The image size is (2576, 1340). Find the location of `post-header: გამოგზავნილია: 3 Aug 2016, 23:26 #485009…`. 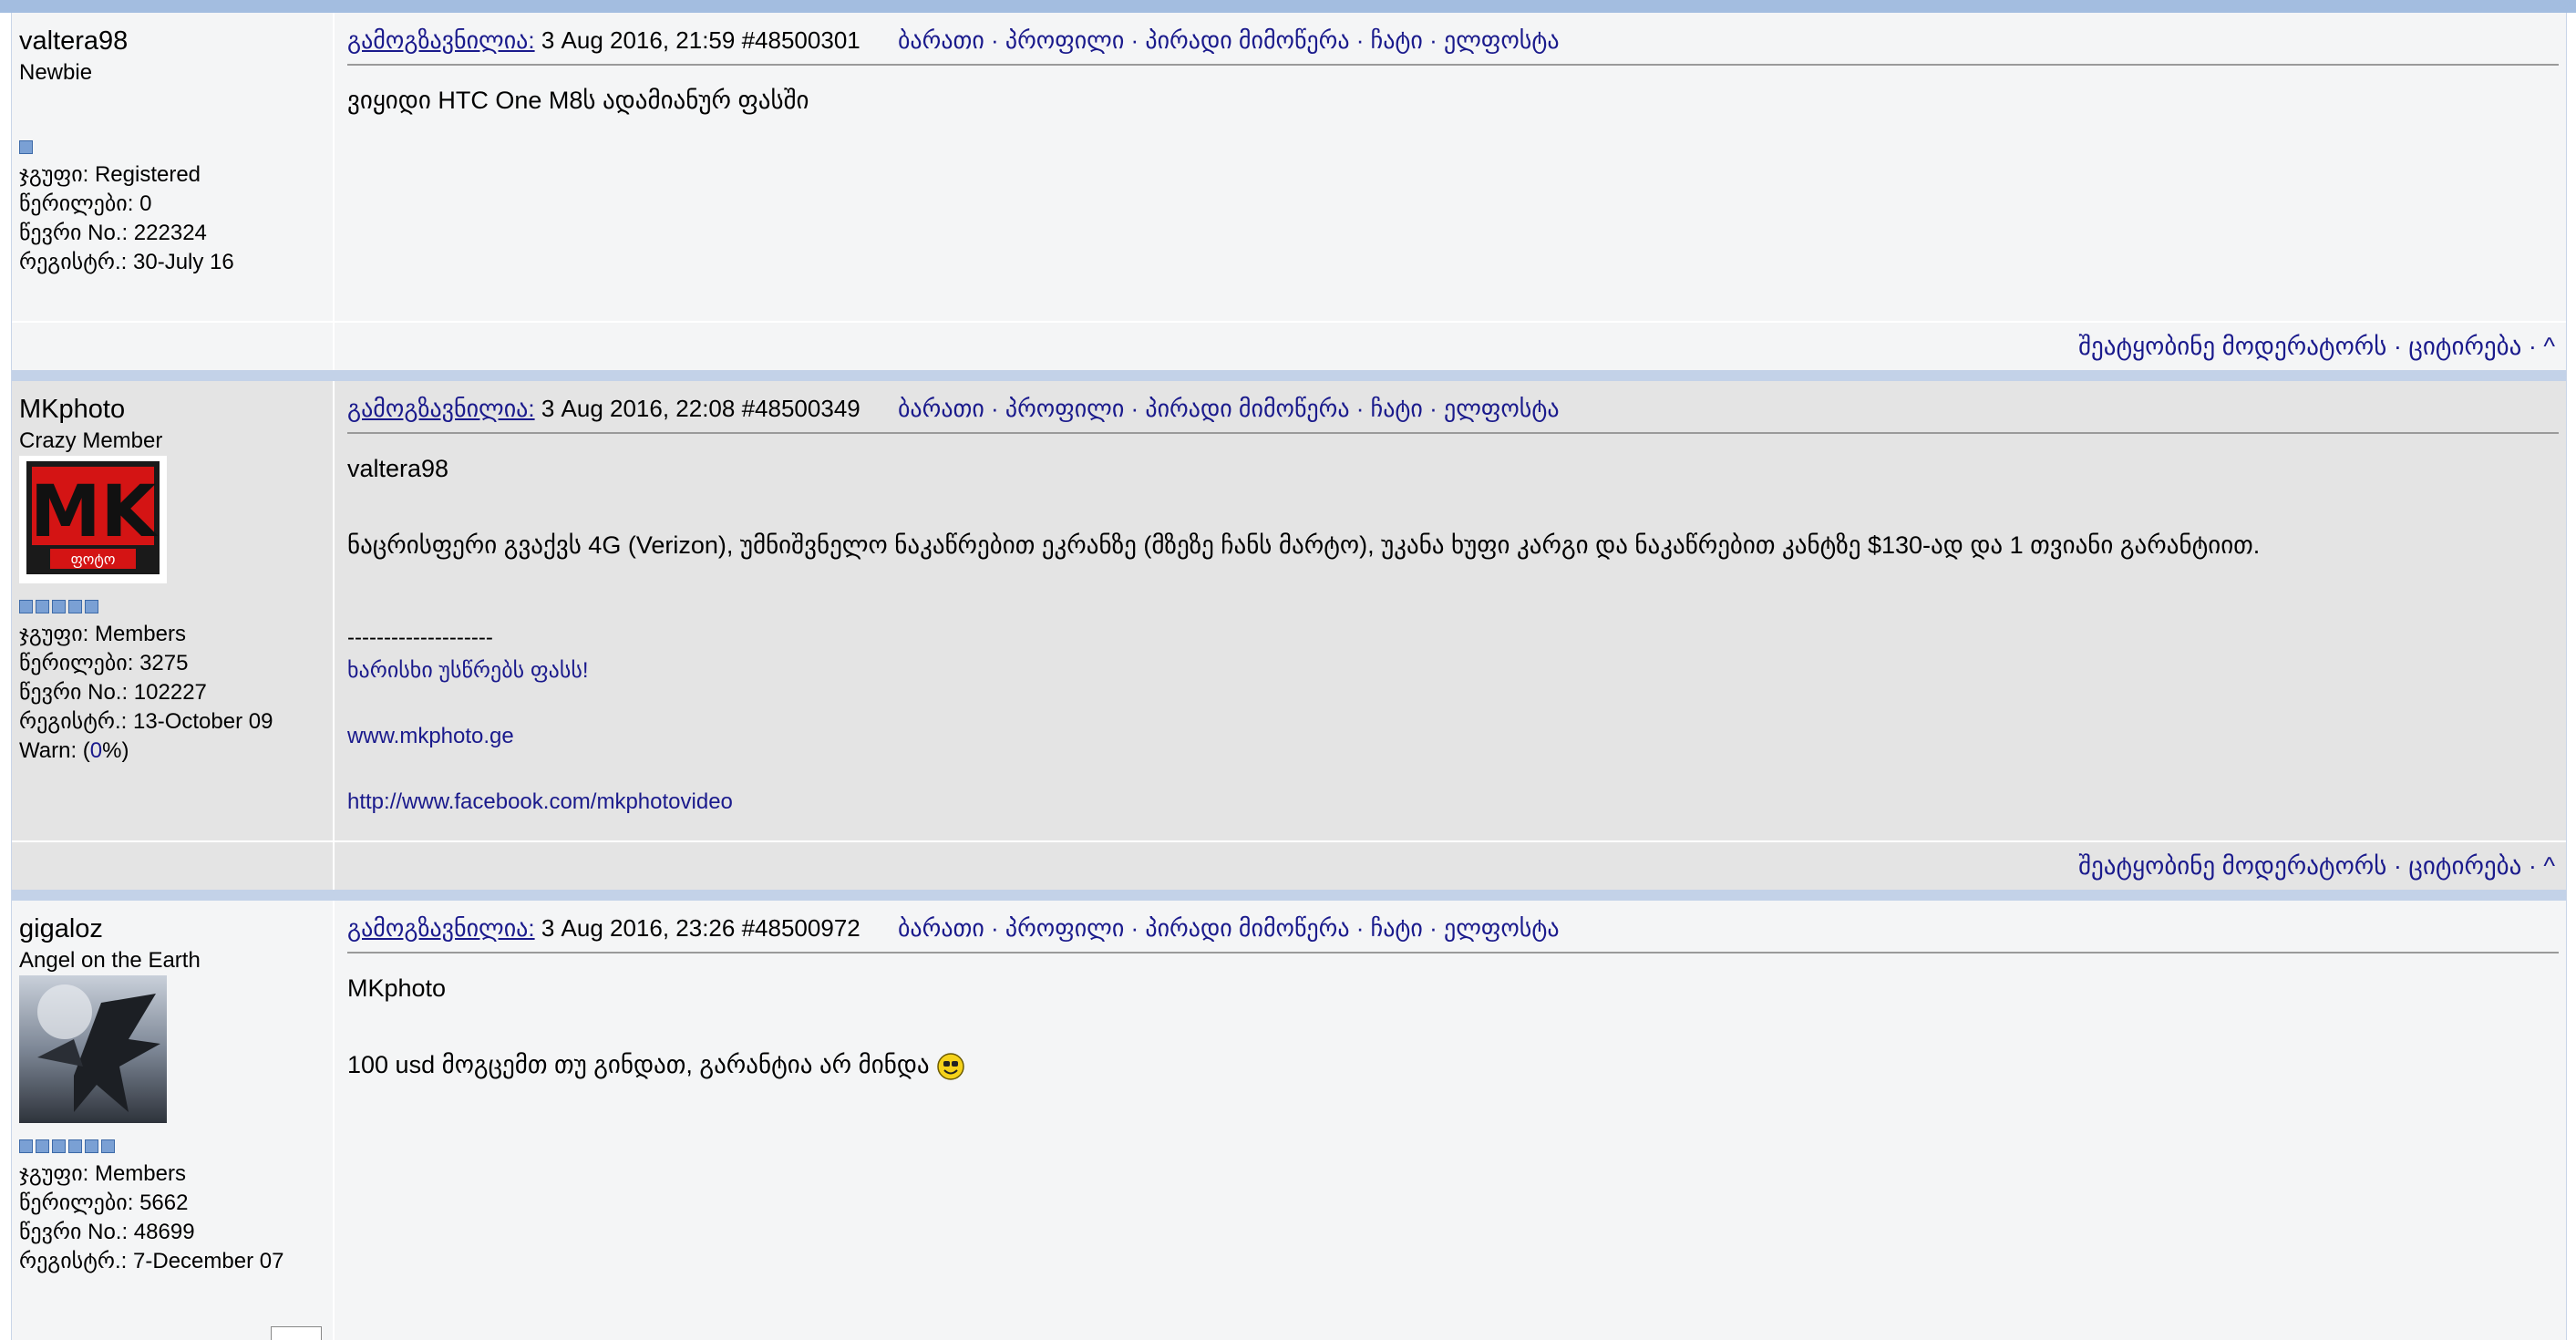

post-header: გამოგზავნილია: 3 Aug 2016, 23:26 #485009… is located at coordinates (1453, 932).